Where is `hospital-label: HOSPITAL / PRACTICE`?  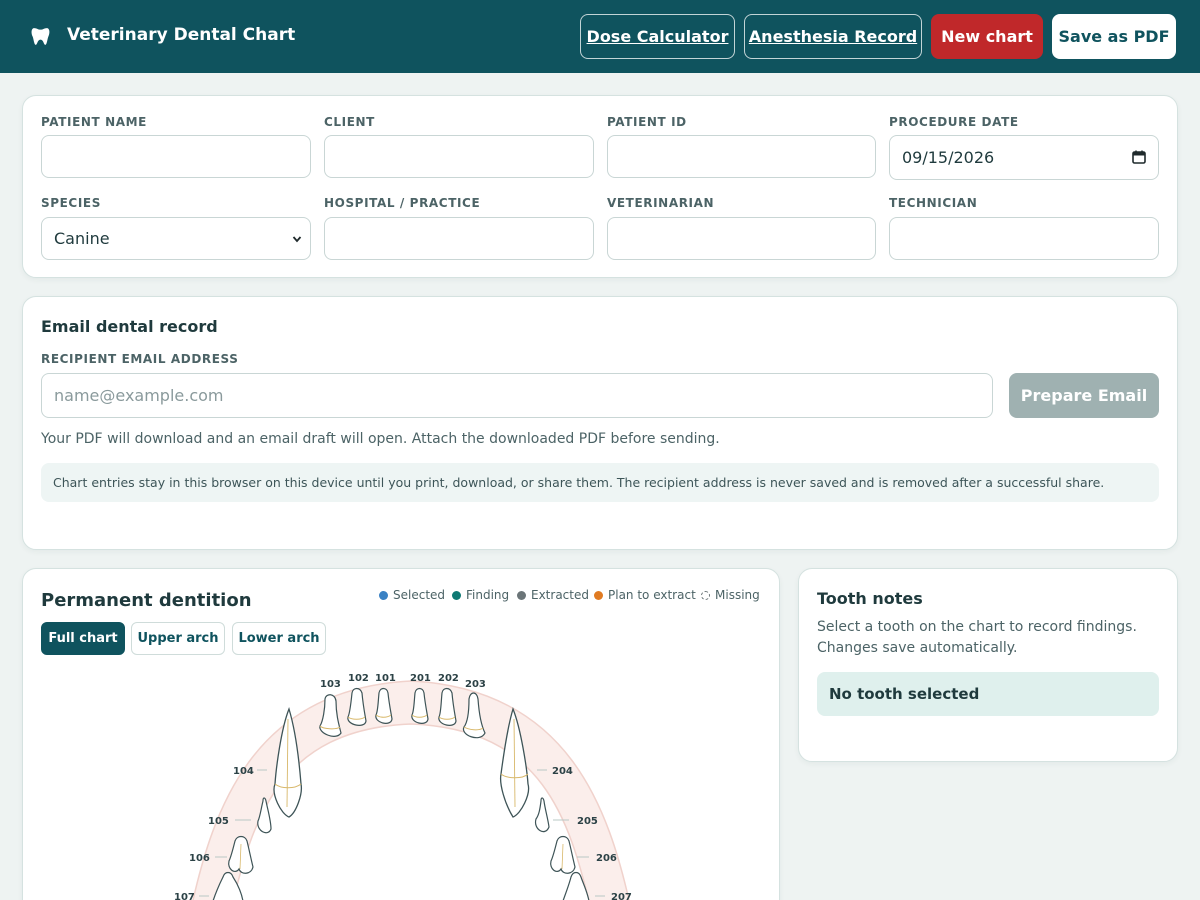 hospital-label: HOSPITAL / PRACTICE is located at coordinates (402, 203).